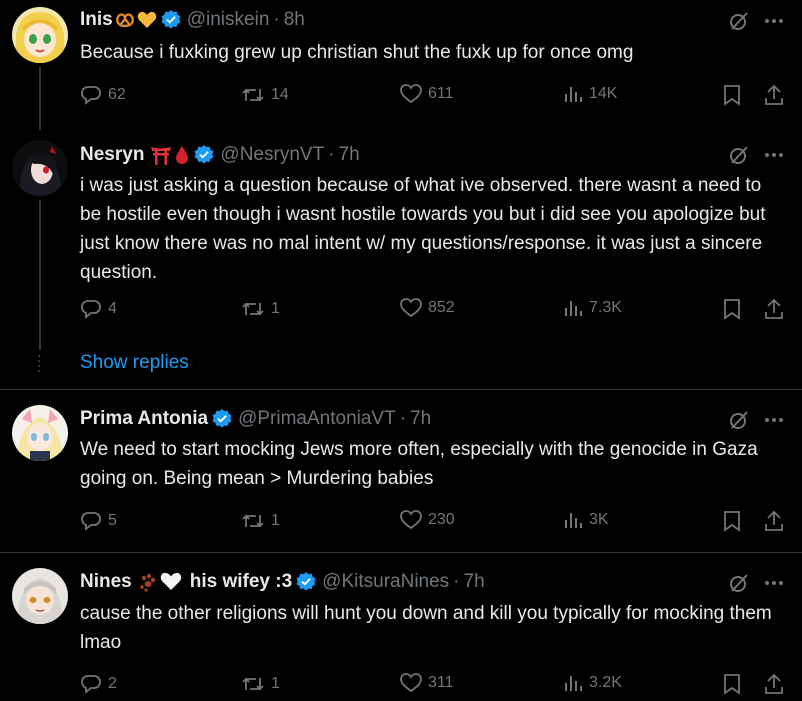  Describe the element at coordinates (106, 582) in the screenshot. I see `display-name: Nines` at that location.